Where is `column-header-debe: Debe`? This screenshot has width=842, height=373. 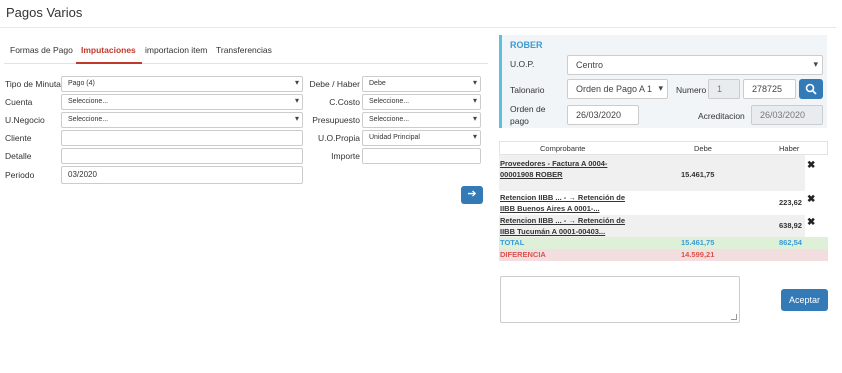
column-header-debe: Debe is located at coordinates (703, 148).